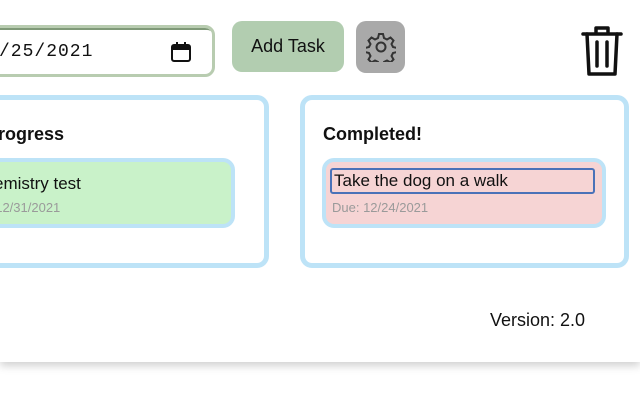  What do you see at coordinates (30, 207) in the screenshot?
I see `task-due-date: : 12/31/2021` at bounding box center [30, 207].